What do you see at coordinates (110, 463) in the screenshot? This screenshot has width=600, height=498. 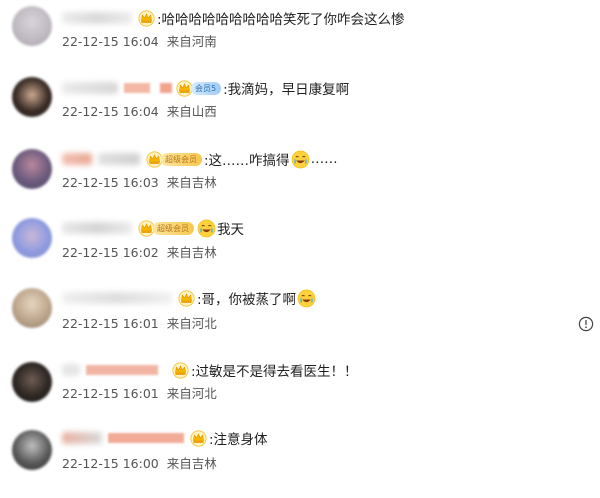 I see `comment-time: 22-12-15 16:00` at bounding box center [110, 463].